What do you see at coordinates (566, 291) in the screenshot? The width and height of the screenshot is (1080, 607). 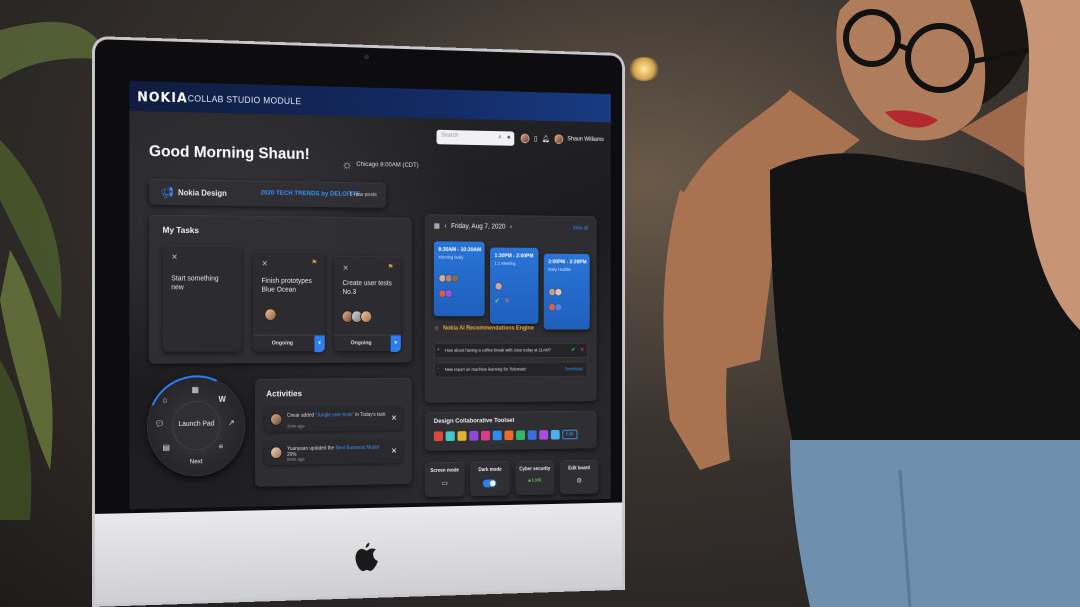 I see `event-card: 2:00PM - 3:30PM Daily Huddle` at bounding box center [566, 291].